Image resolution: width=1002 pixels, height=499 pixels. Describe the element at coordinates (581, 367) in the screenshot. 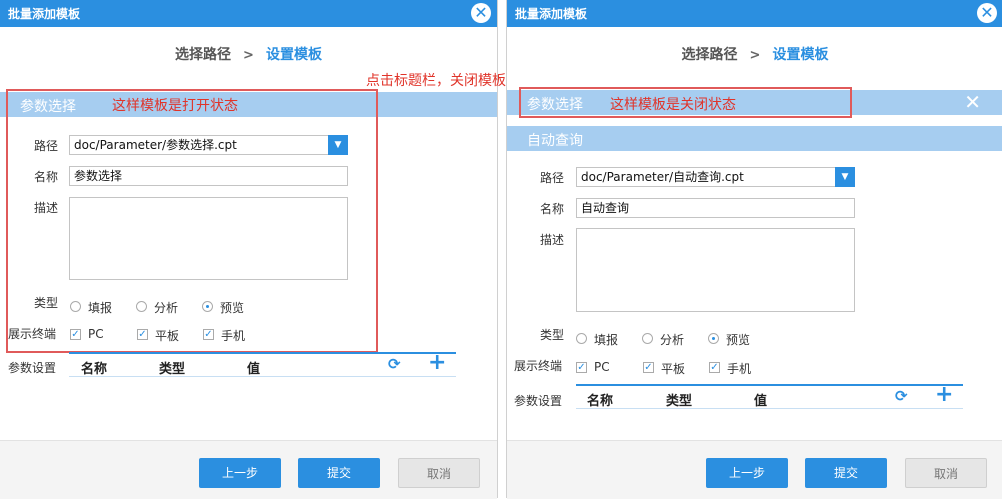

I see `checkbox-pc: ✓` at that location.